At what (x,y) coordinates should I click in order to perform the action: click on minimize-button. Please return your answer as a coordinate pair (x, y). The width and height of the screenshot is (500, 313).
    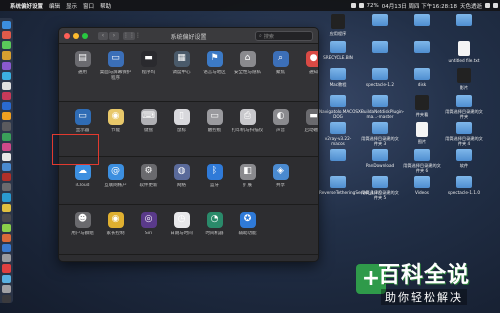
    Looking at the image, I should click on (76, 35).